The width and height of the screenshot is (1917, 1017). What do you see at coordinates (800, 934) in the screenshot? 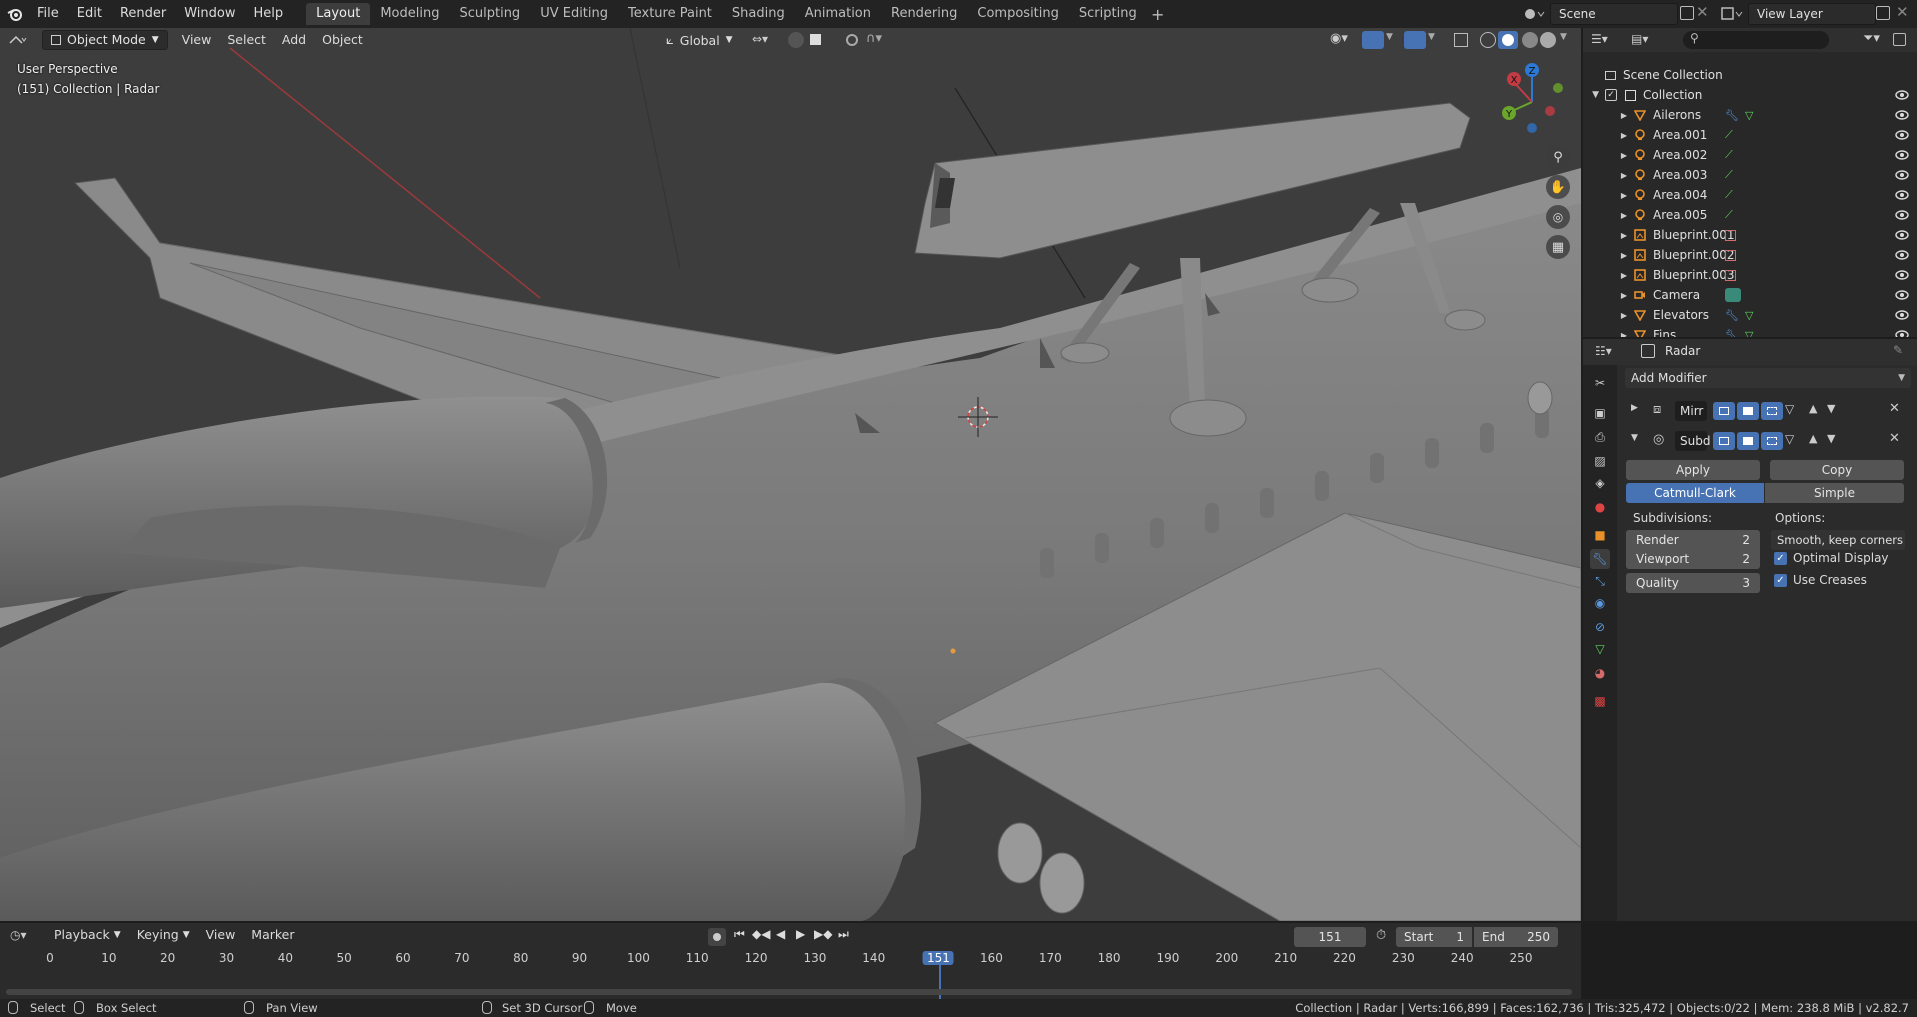
I see `play-icon: ▶` at bounding box center [800, 934].